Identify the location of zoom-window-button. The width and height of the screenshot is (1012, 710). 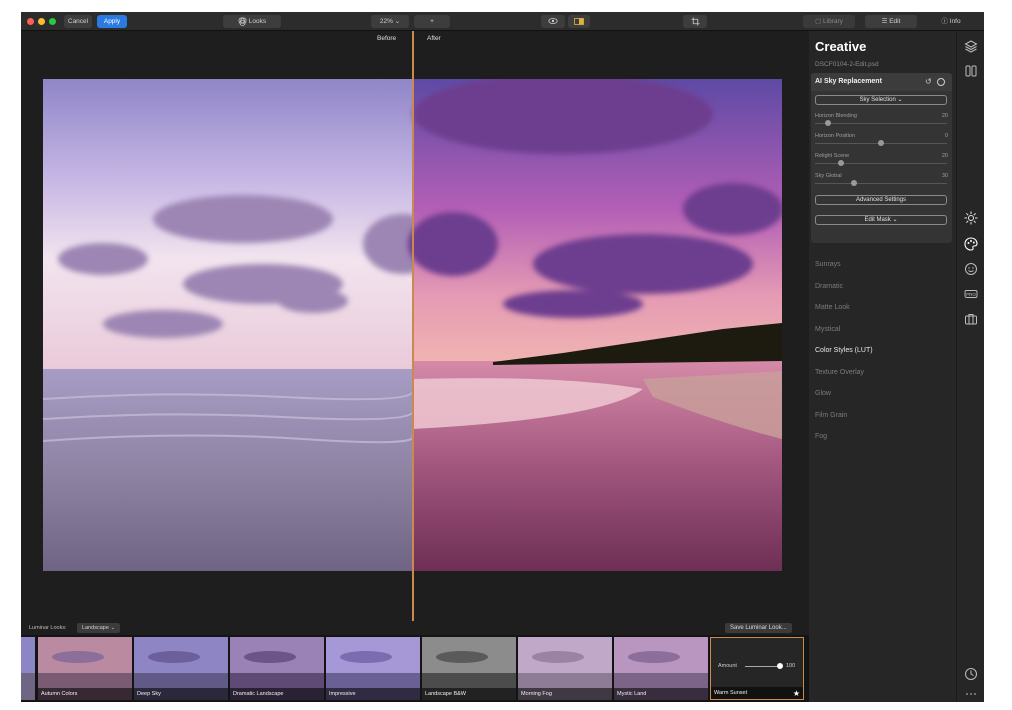
(52, 21).